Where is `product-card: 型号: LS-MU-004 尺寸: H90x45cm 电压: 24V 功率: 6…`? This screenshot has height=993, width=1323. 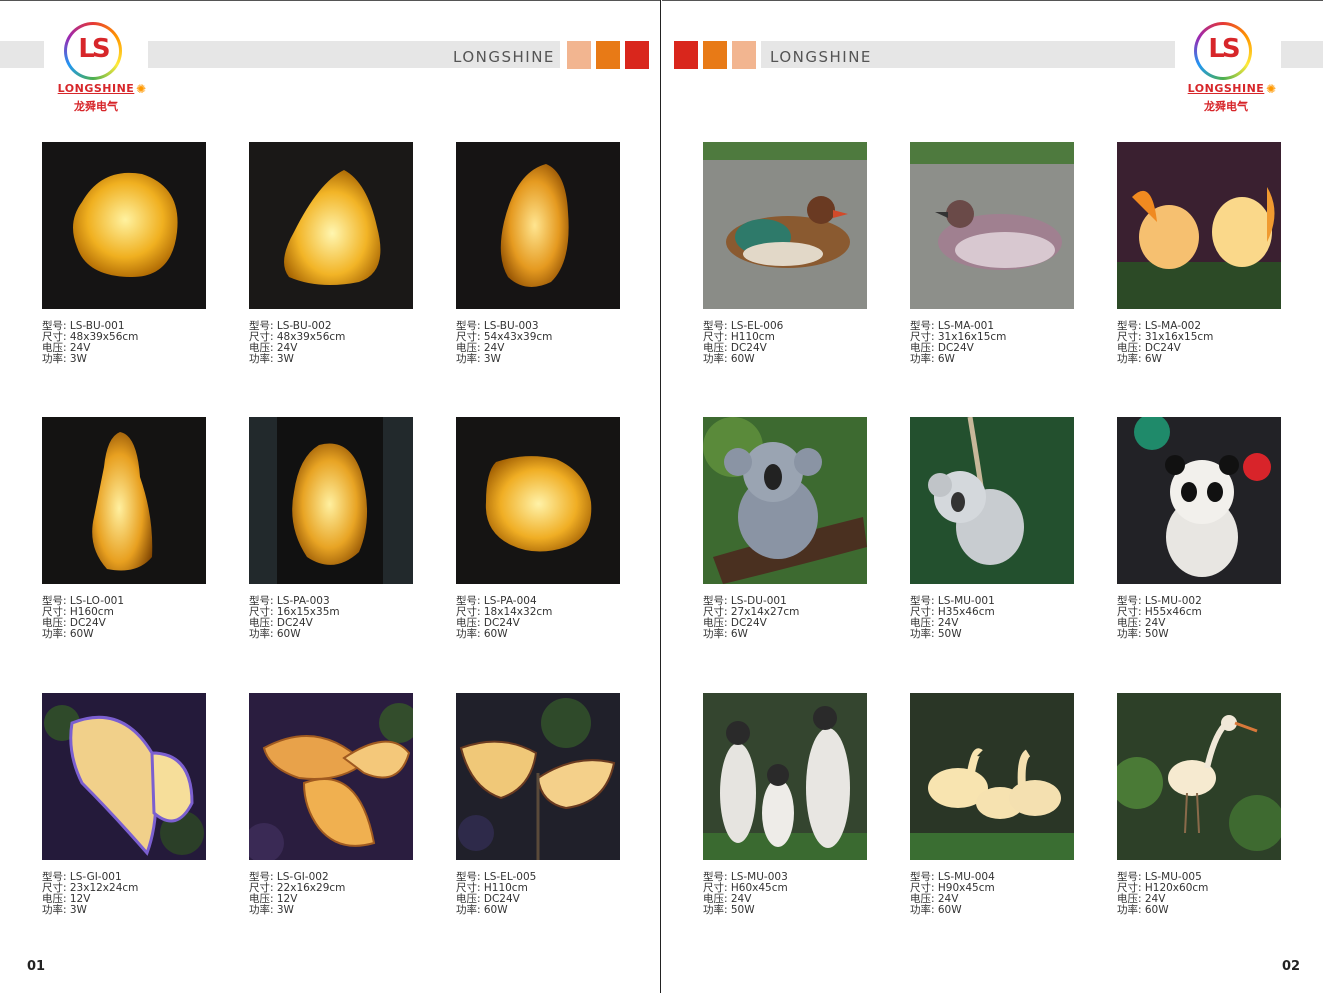 product-card: 型号: LS-MU-004 尺寸: H90x45cm 电压: 24V 功率: 6… is located at coordinates (992, 804).